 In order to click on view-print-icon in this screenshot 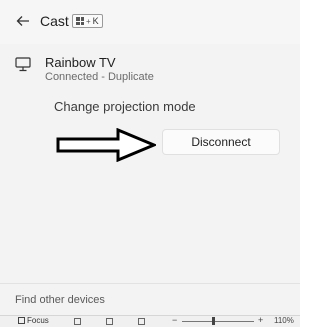, I will do `click(109, 321)`.